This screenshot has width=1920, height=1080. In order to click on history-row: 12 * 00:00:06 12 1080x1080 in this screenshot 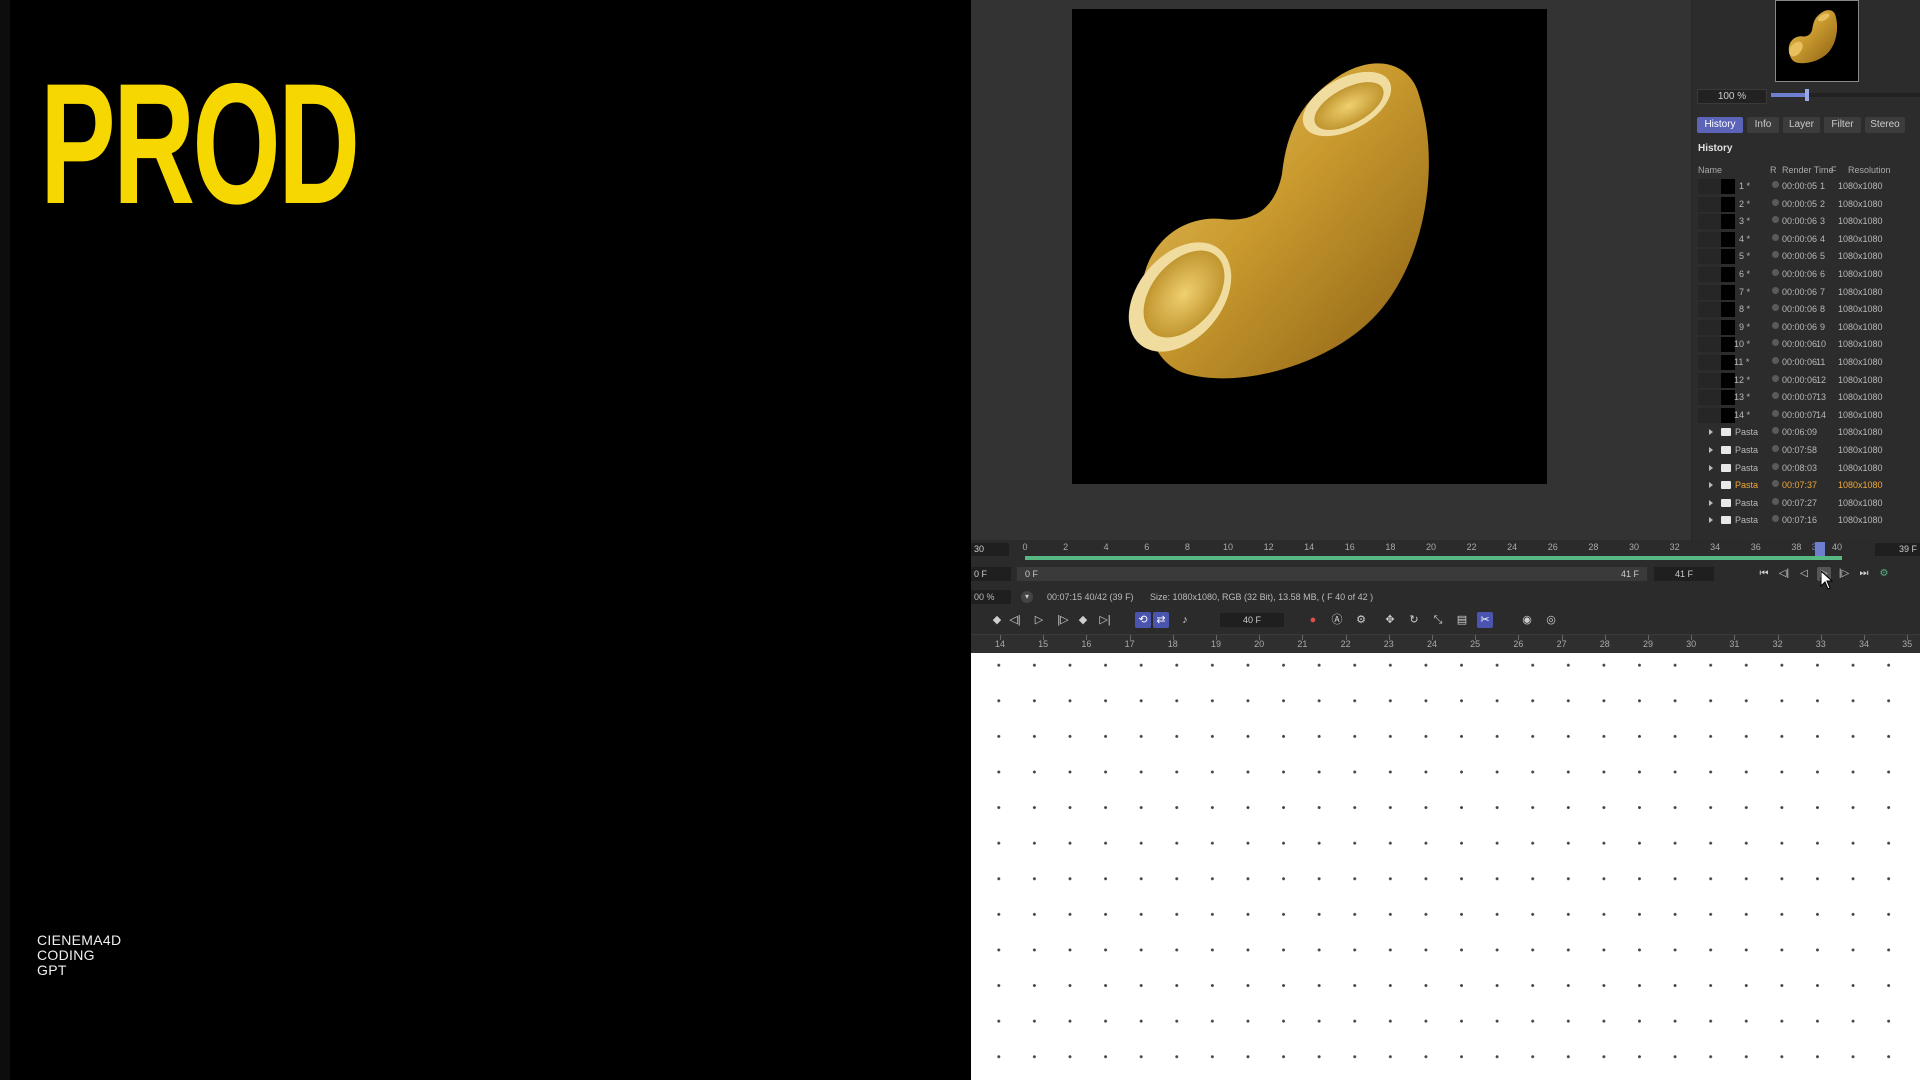, I will do `click(1809, 380)`.